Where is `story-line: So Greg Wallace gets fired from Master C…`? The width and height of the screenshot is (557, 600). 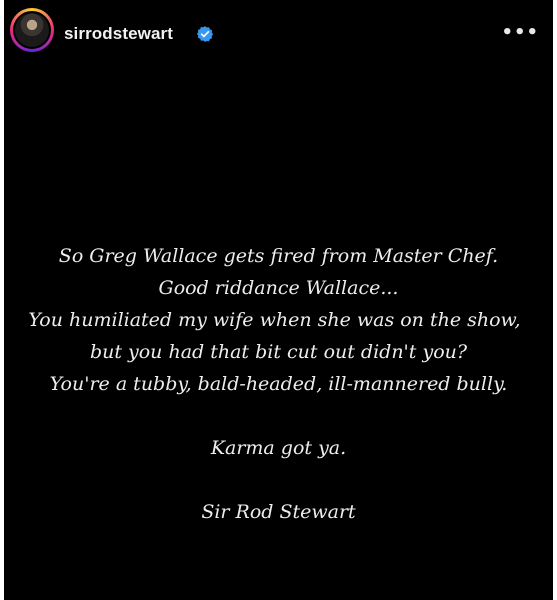 story-line: So Greg Wallace gets fired from Master C… is located at coordinates (278, 256).